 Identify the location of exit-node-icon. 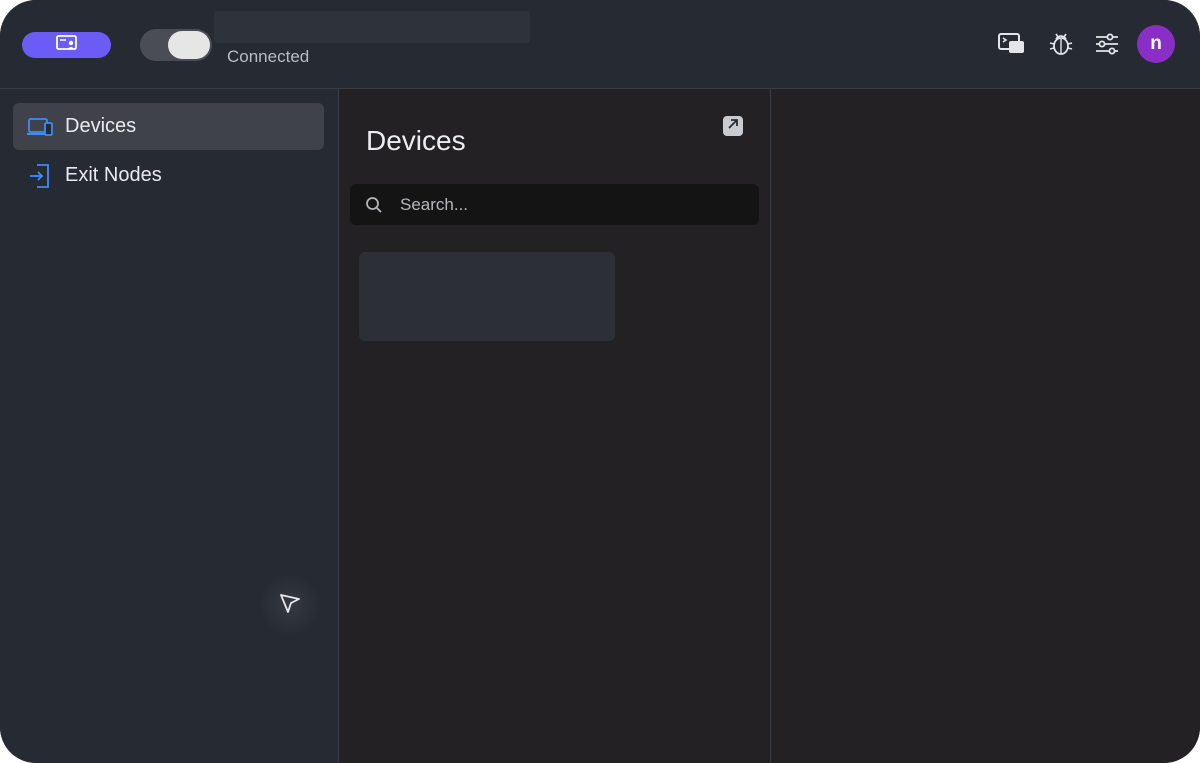
(40, 176).